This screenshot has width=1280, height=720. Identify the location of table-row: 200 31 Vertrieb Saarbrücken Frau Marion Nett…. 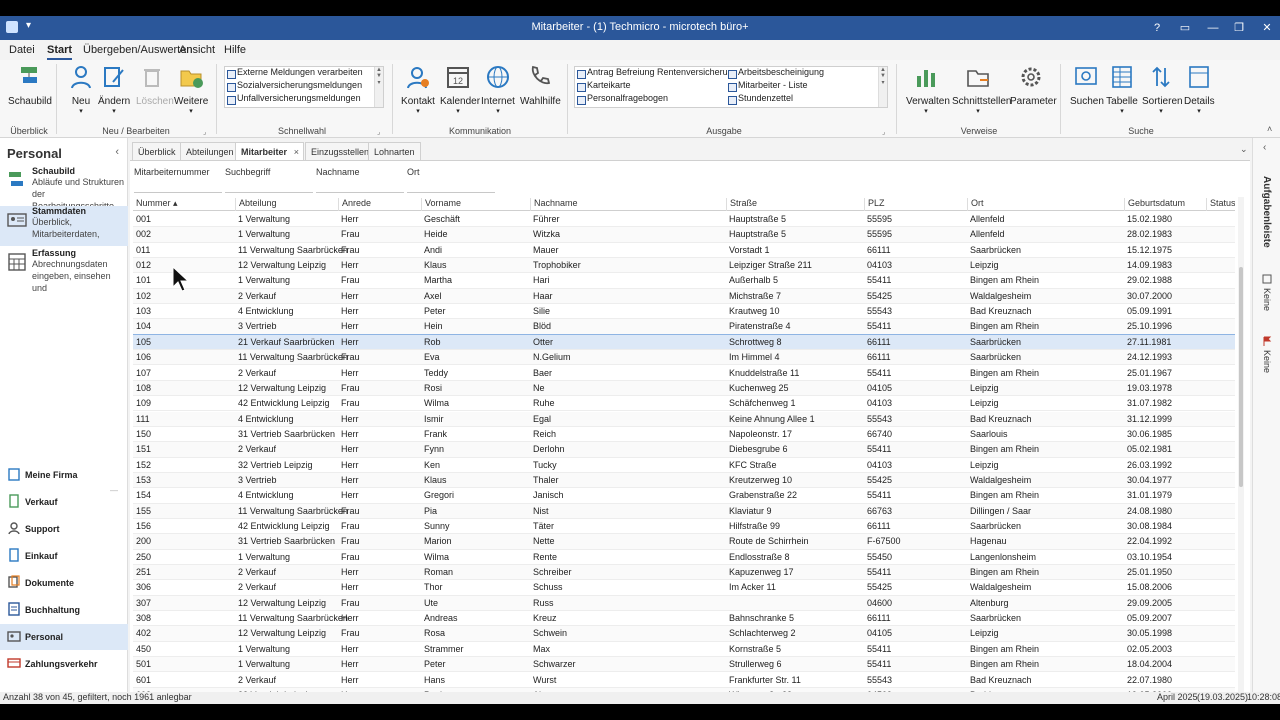
(684, 542).